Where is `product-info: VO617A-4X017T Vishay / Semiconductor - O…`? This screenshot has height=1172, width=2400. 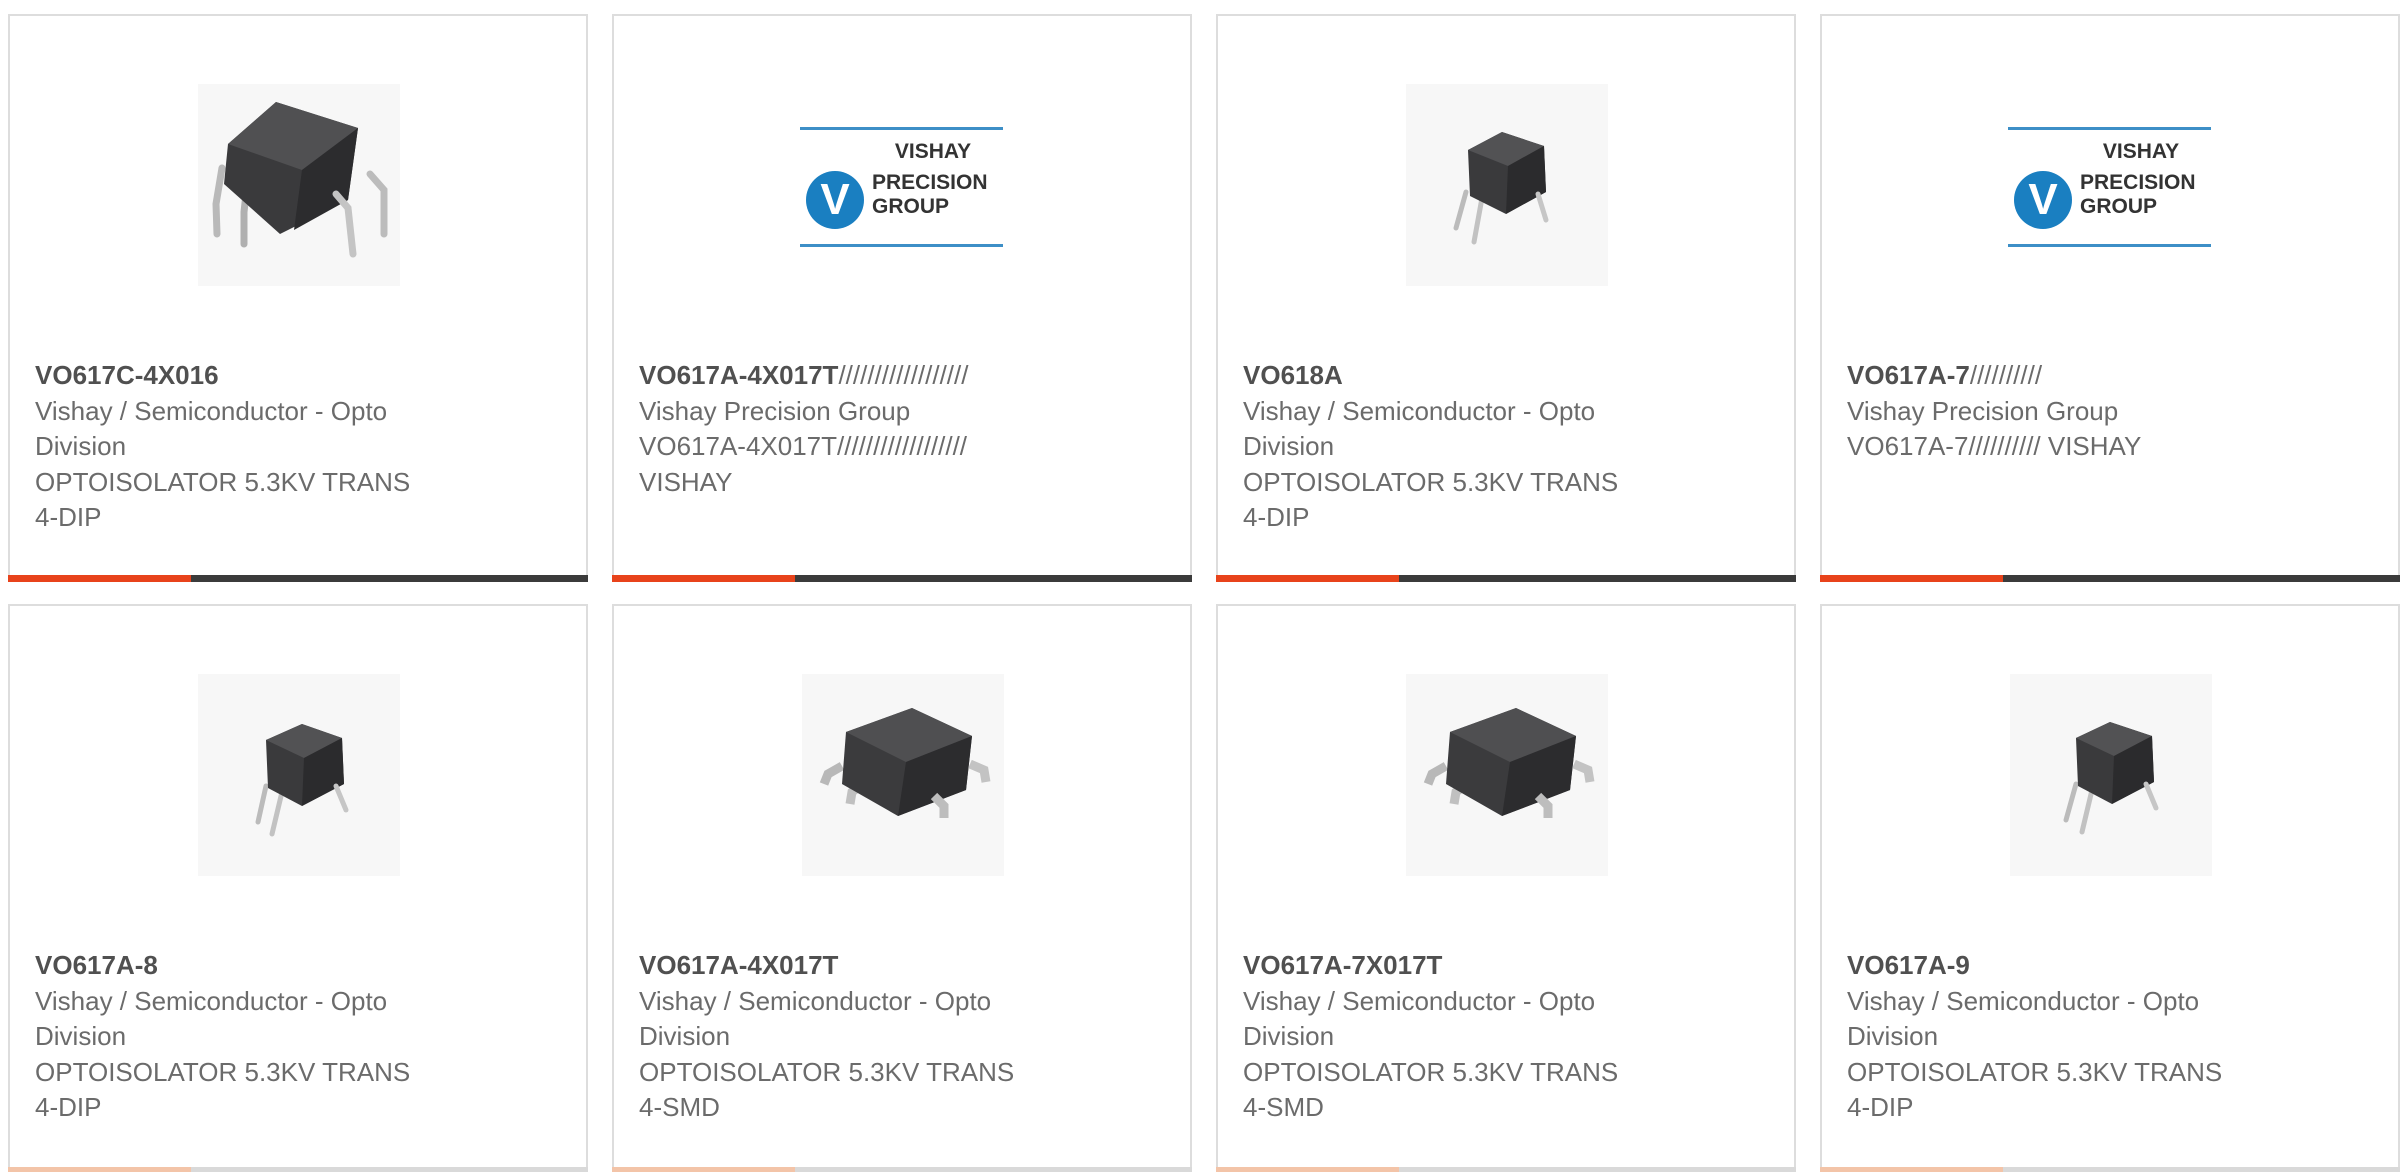
product-info: VO617A-4X017T Vishay / Semiconductor - O… is located at coordinates (849, 1037).